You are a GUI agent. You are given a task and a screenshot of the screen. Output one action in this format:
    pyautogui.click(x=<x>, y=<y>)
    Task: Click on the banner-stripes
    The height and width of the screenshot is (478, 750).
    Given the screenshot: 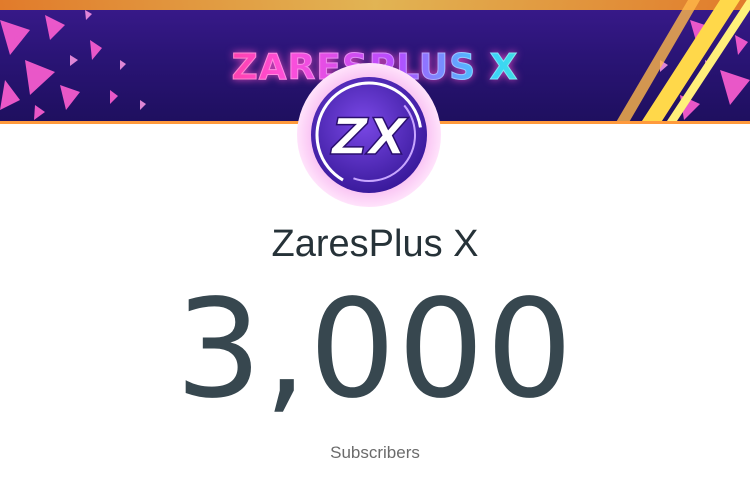 What is the action you would take?
    pyautogui.click(x=682, y=62)
    